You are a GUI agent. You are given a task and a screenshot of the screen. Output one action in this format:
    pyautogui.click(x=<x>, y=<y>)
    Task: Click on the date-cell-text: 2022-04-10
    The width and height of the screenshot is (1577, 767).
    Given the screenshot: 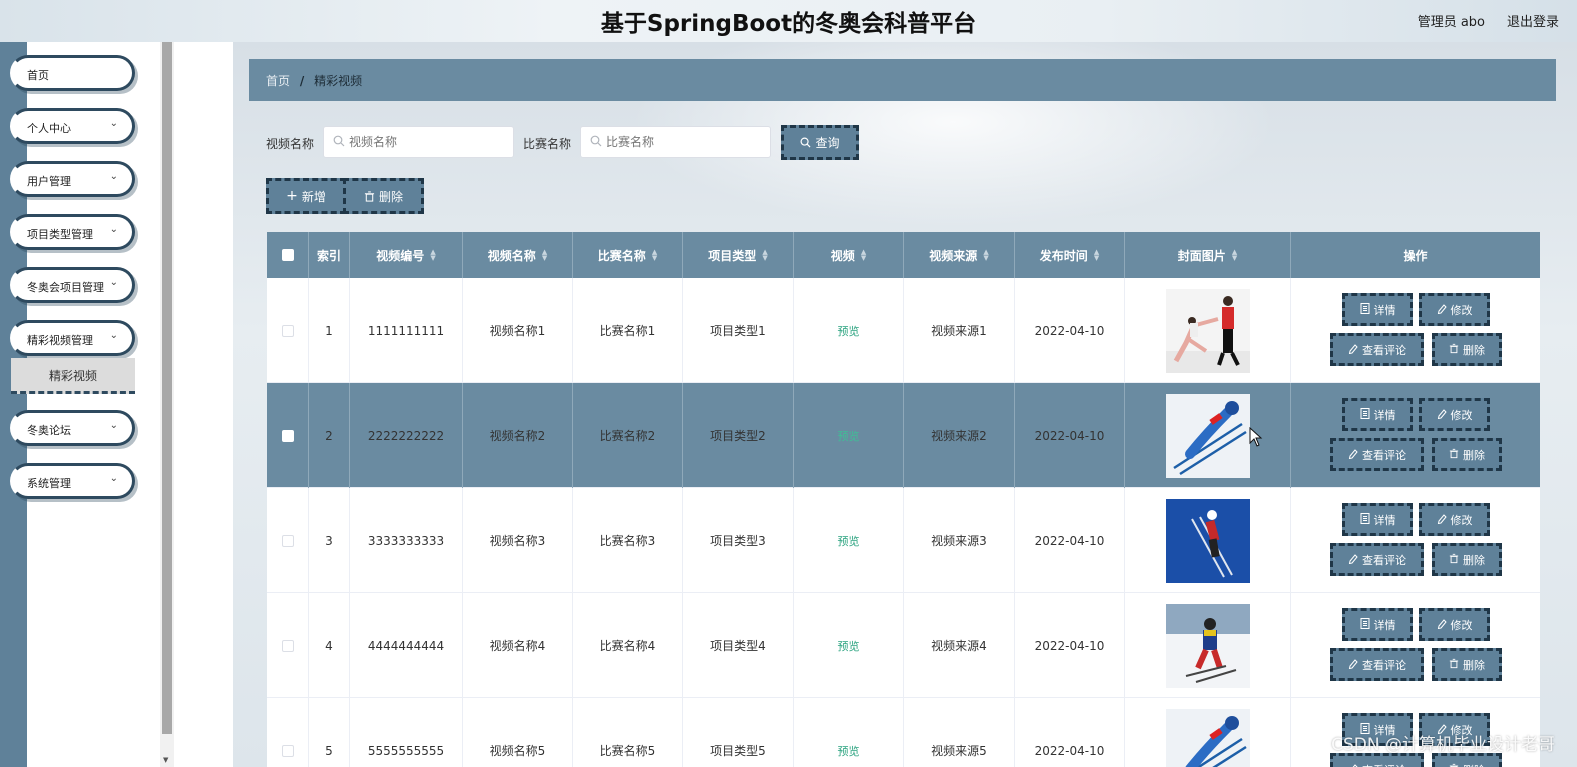 What is the action you would take?
    pyautogui.click(x=1069, y=330)
    